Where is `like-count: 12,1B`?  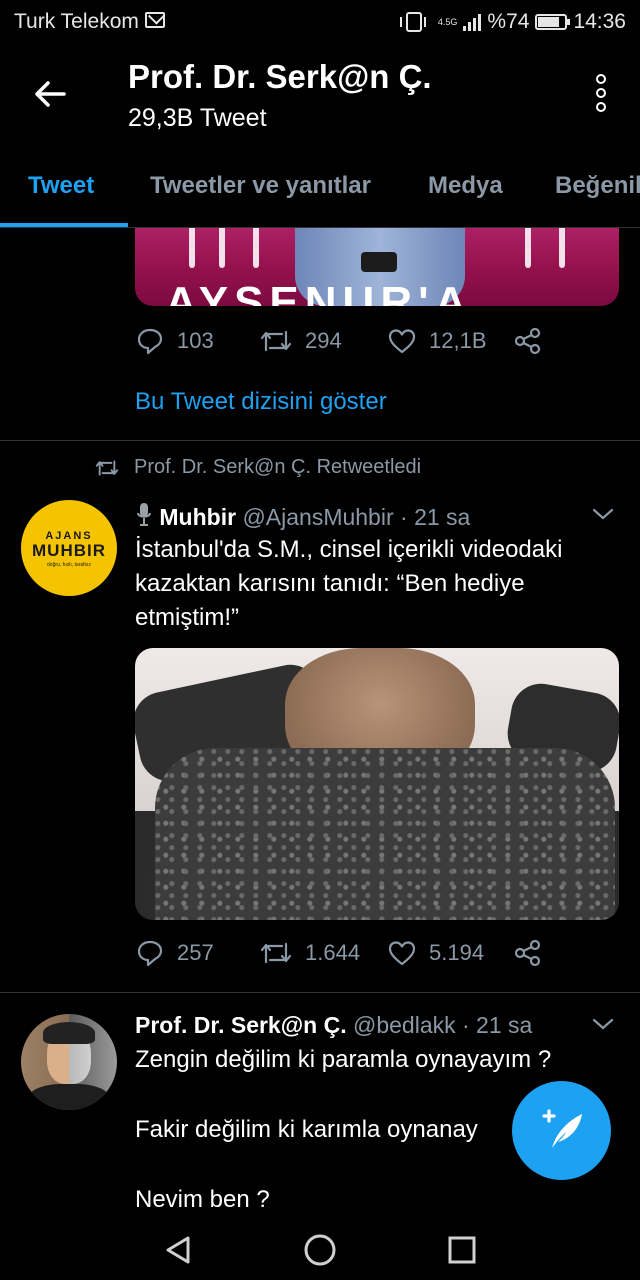 like-count: 12,1B is located at coordinates (458, 340).